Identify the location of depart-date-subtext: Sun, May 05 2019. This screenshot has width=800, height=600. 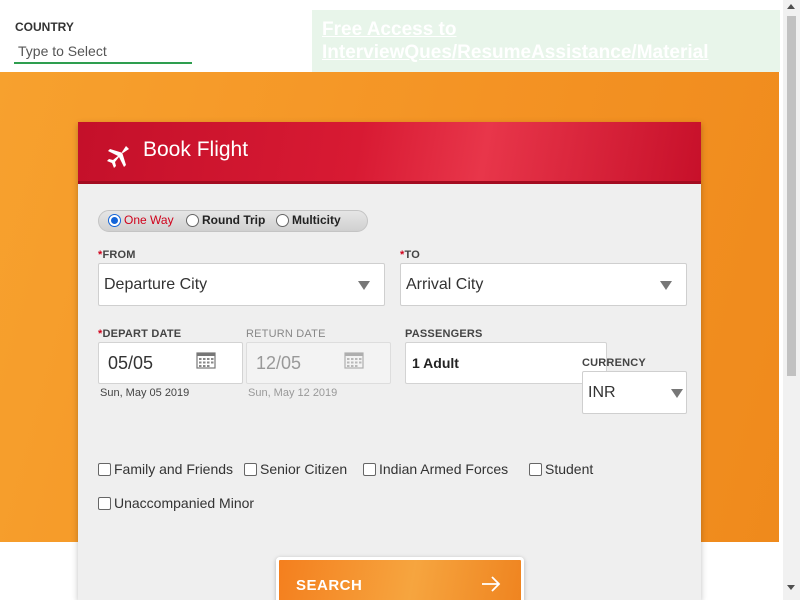
(145, 393).